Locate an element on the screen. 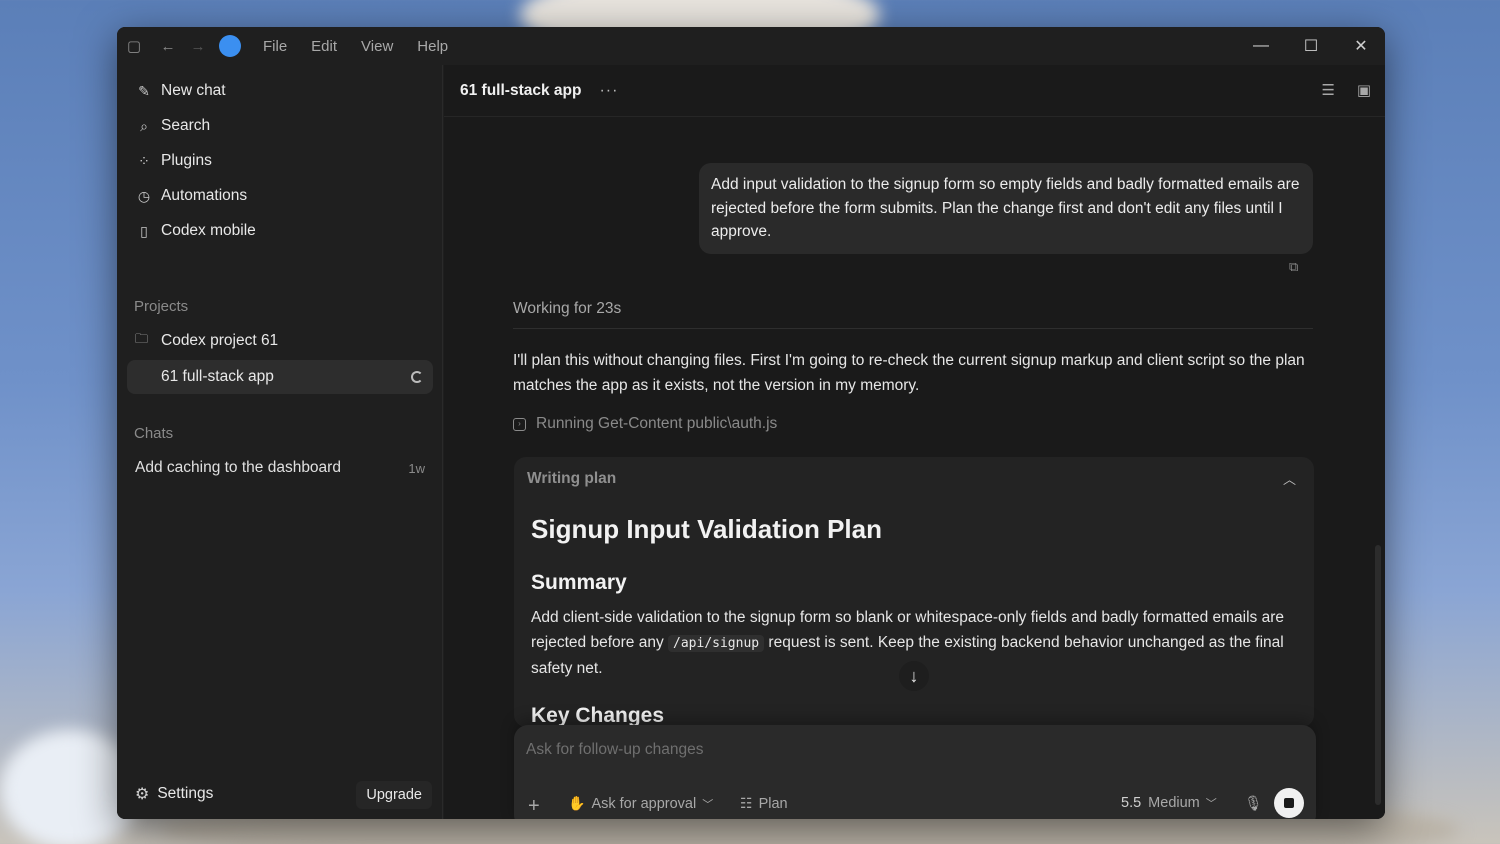  divider is located at coordinates (913, 328).